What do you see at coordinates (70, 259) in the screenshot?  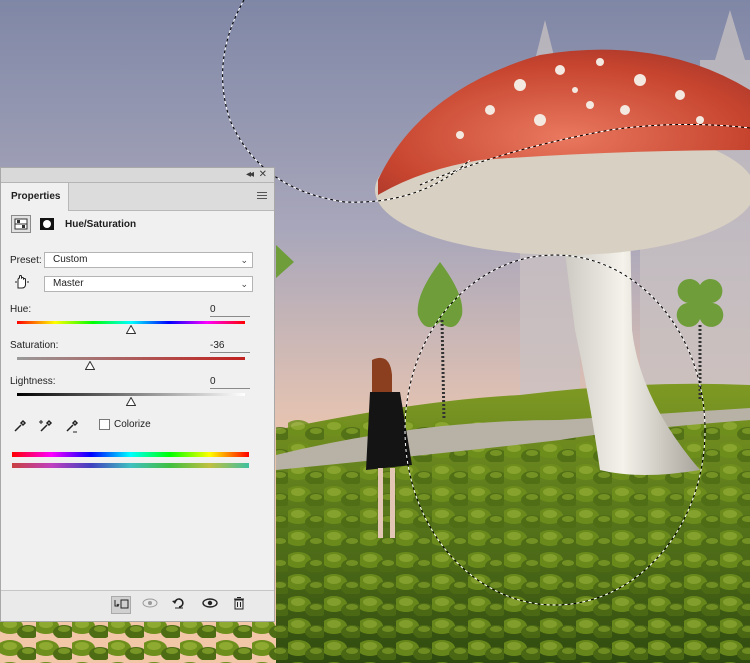 I see `preset-value: Custom` at bounding box center [70, 259].